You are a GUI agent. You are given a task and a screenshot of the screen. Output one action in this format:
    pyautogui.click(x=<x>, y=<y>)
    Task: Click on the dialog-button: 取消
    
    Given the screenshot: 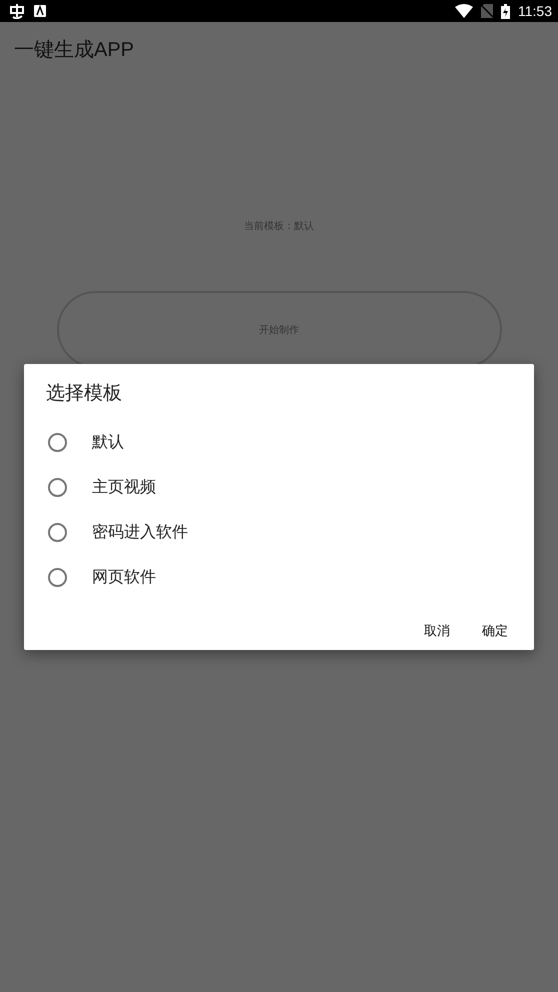 What is the action you would take?
    pyautogui.click(x=437, y=631)
    